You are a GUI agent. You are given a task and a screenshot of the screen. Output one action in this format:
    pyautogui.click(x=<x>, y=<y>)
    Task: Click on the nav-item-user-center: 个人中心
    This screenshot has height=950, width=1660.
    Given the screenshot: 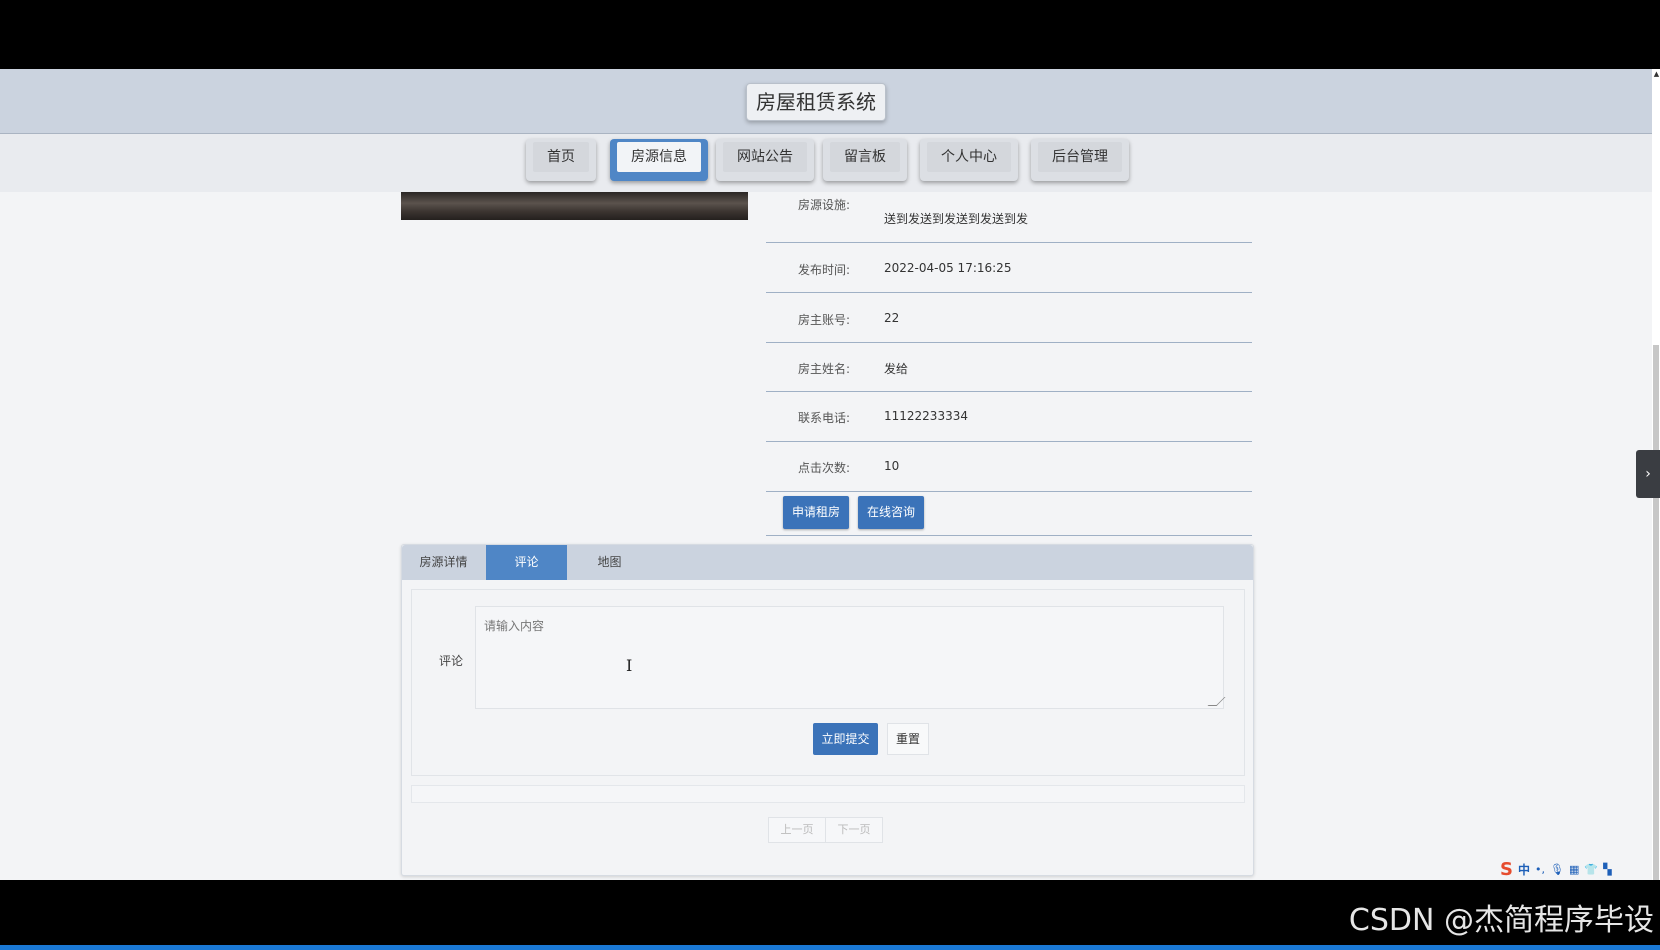 What is the action you would take?
    pyautogui.click(x=969, y=160)
    